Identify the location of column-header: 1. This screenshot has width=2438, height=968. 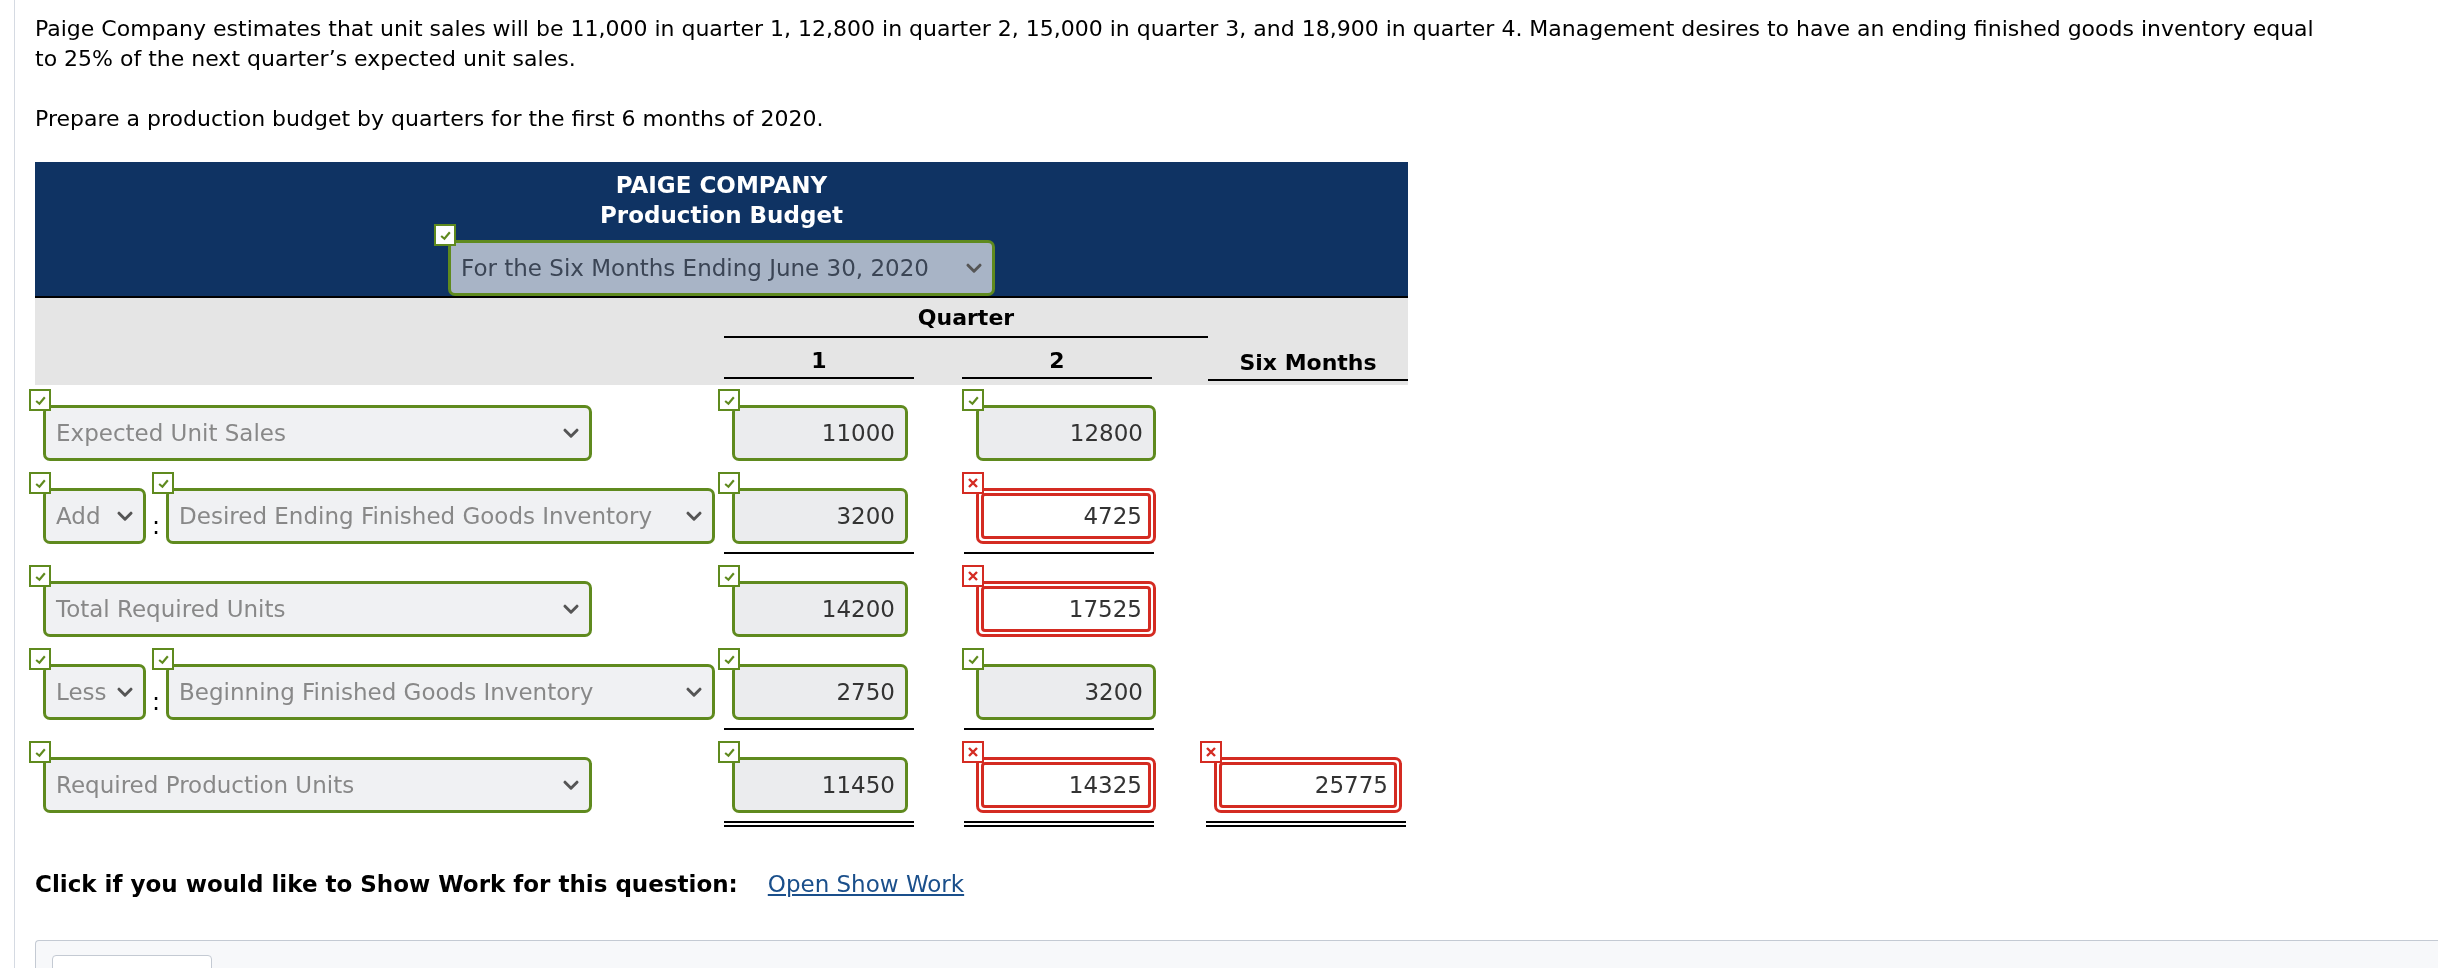
(819, 362).